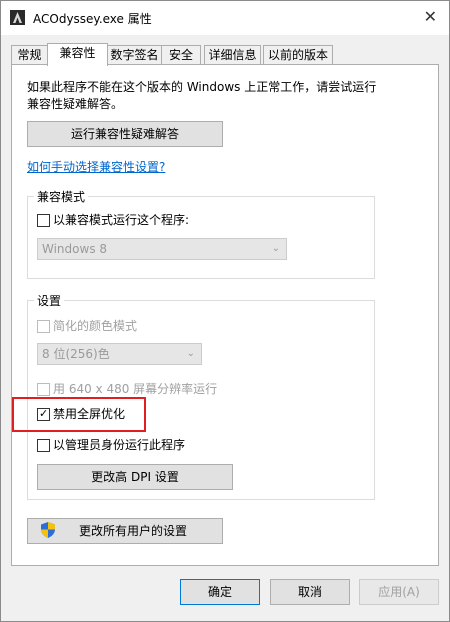 The height and width of the screenshot is (622, 450). What do you see at coordinates (76, 354) in the screenshot?
I see `select-value: 8 位(256)色` at bounding box center [76, 354].